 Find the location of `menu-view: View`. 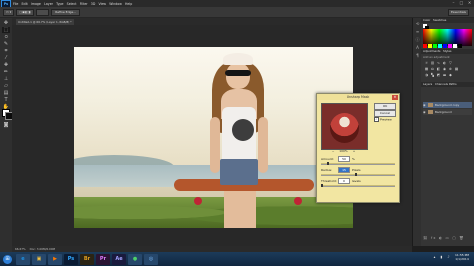

menu-view: View is located at coordinates (102, 4).